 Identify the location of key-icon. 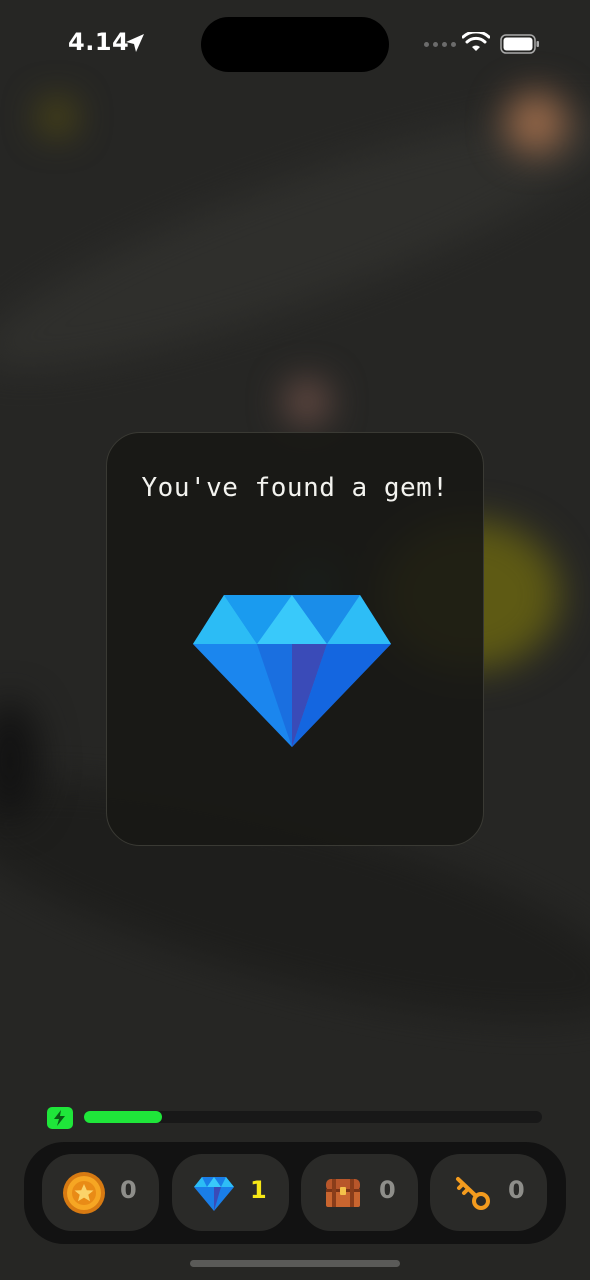
(473, 1193).